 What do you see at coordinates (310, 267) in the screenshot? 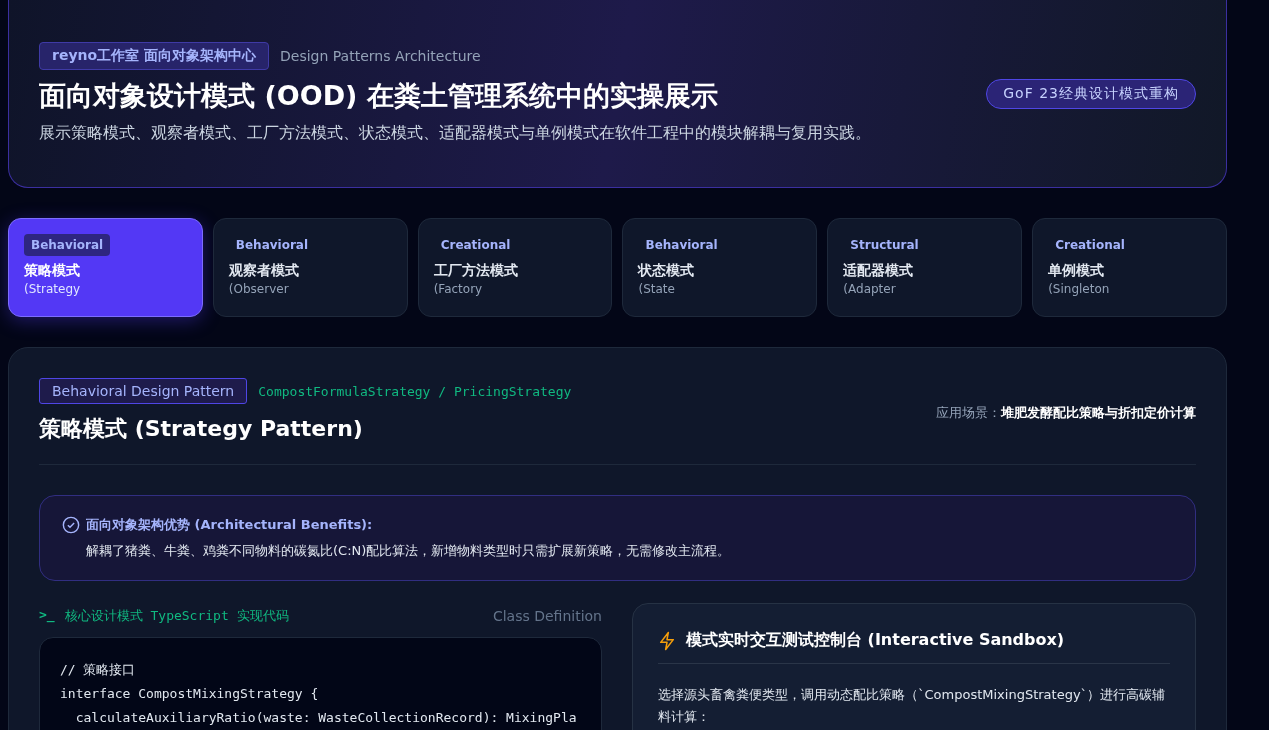
I see `pattern-tab: Behavioral 观察者模式 (Observer` at bounding box center [310, 267].